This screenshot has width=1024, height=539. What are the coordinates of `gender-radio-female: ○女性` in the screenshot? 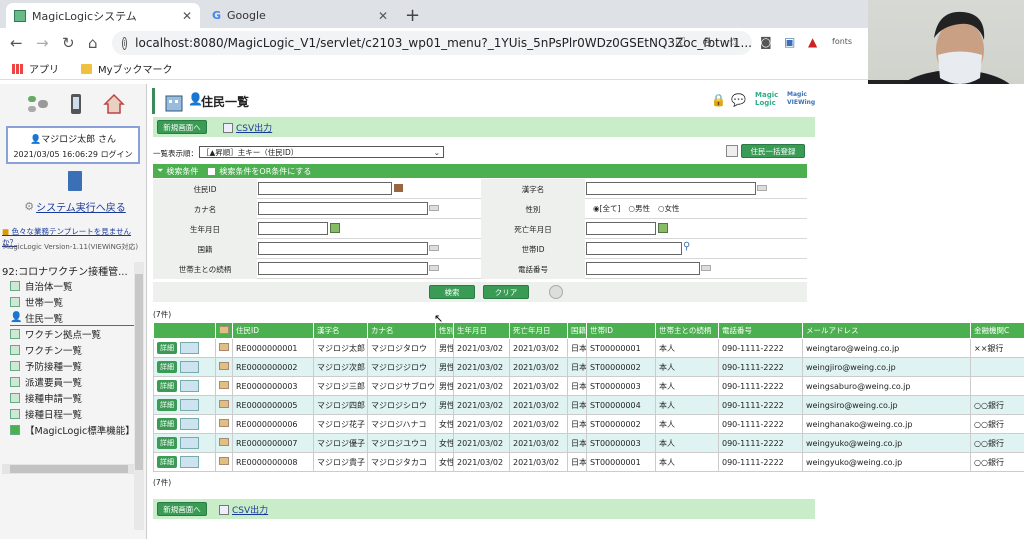 It's located at (669, 208).